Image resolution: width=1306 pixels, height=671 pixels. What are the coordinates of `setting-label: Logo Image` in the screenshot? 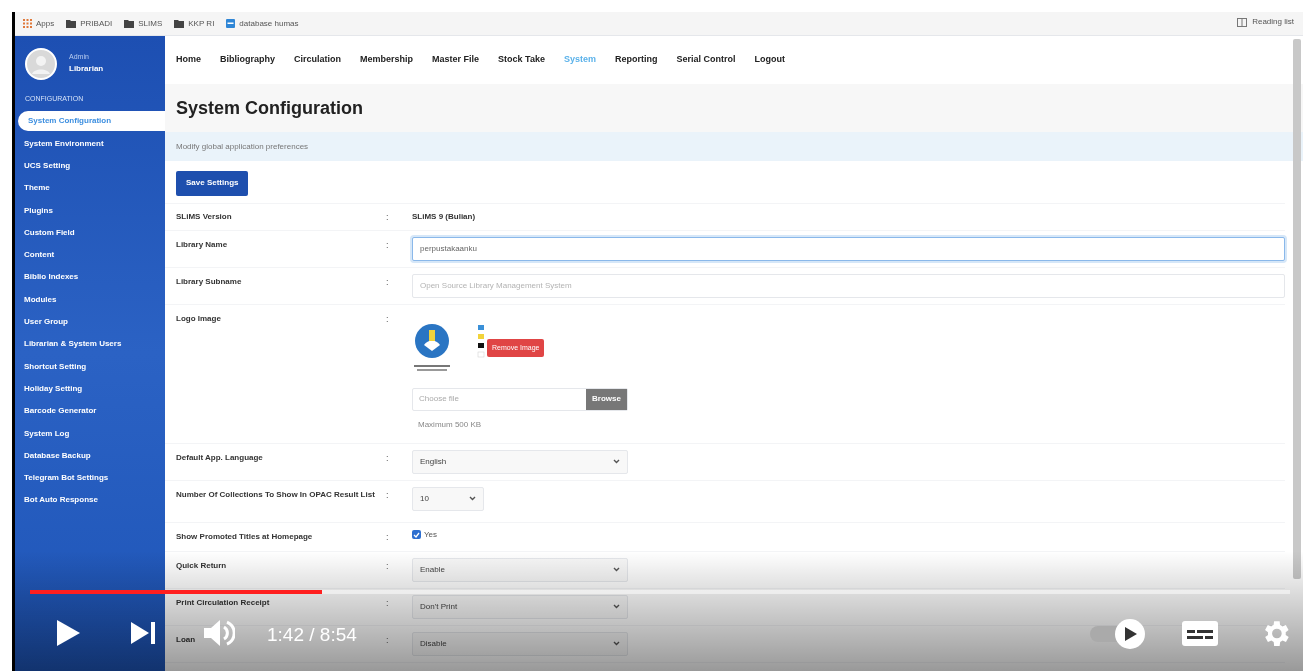 It's located at (198, 318).